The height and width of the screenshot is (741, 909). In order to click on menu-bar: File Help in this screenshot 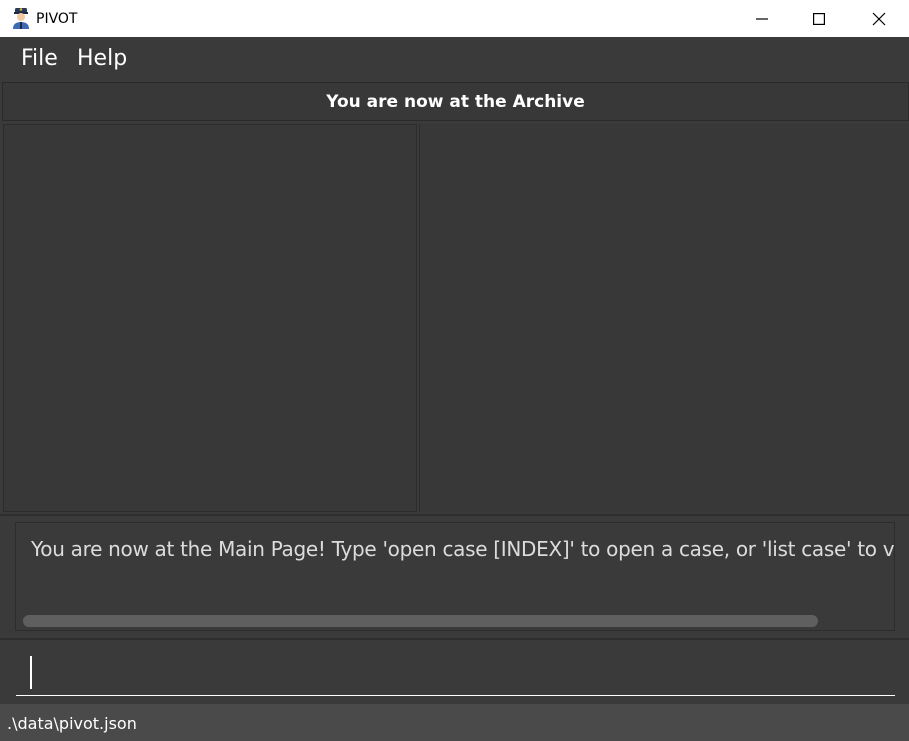, I will do `click(454, 59)`.